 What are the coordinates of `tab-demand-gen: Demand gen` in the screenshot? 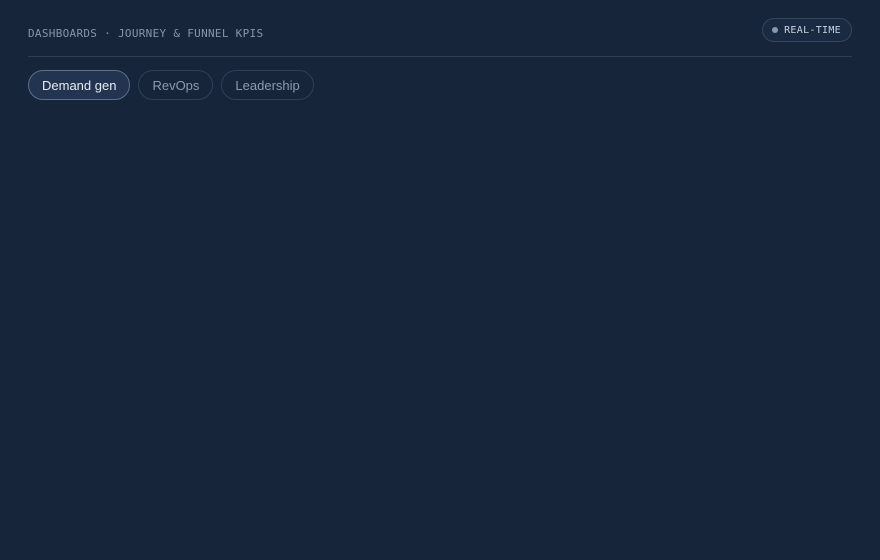 It's located at (79, 85).